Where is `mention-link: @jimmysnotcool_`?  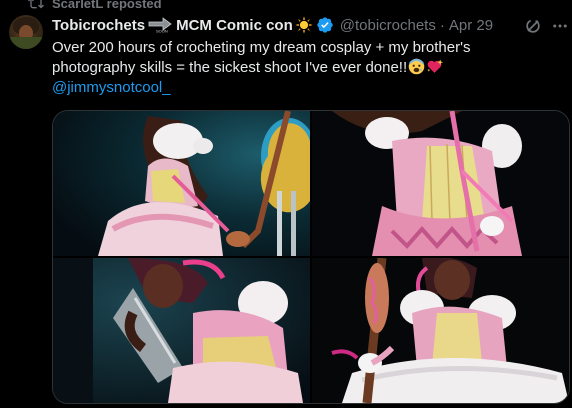 mention-link: @jimmysnotcool_ is located at coordinates (304, 88).